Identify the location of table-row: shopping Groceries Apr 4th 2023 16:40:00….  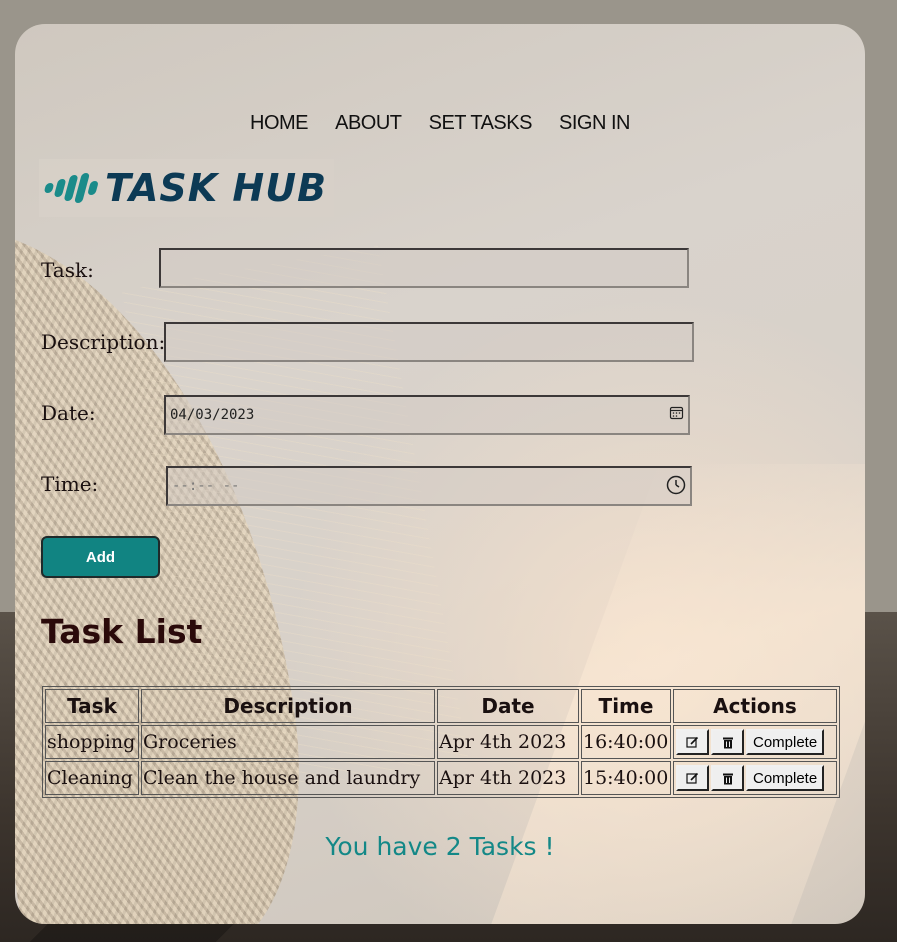
(441, 742).